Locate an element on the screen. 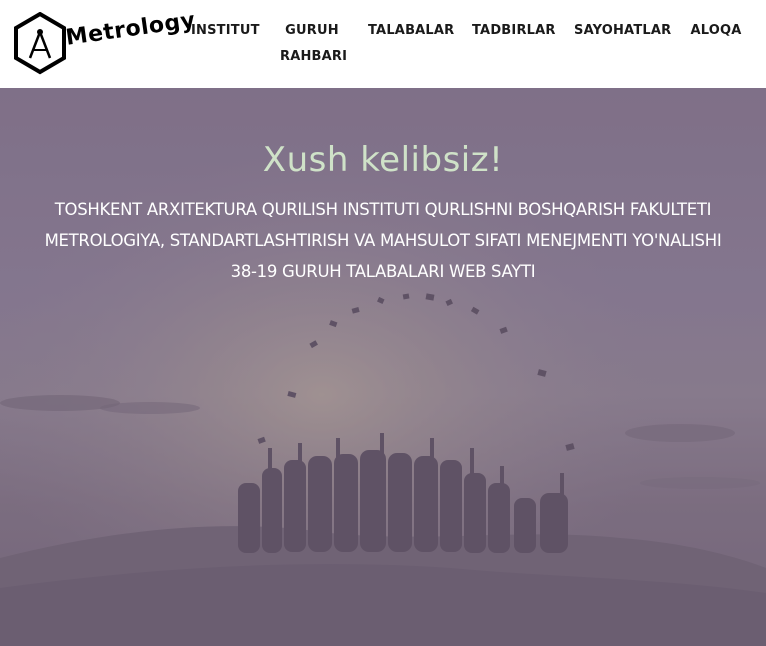 This screenshot has height=646, width=766. nav-item-tadbirlar: TADBIRLAR is located at coordinates (513, 31).